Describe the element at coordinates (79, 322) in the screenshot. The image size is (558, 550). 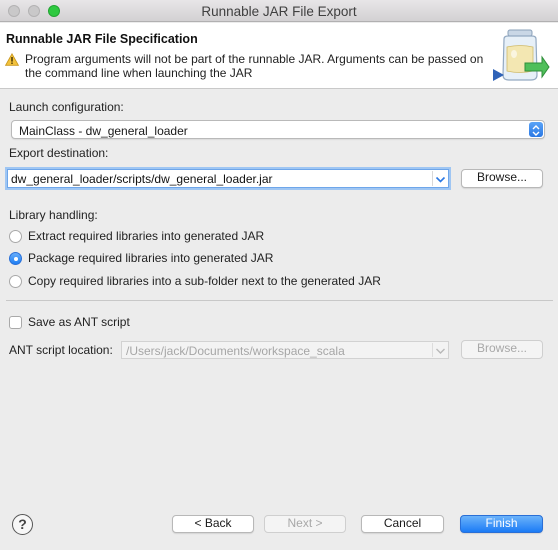
I see `save-ant-script-label: Save as ANT script` at that location.